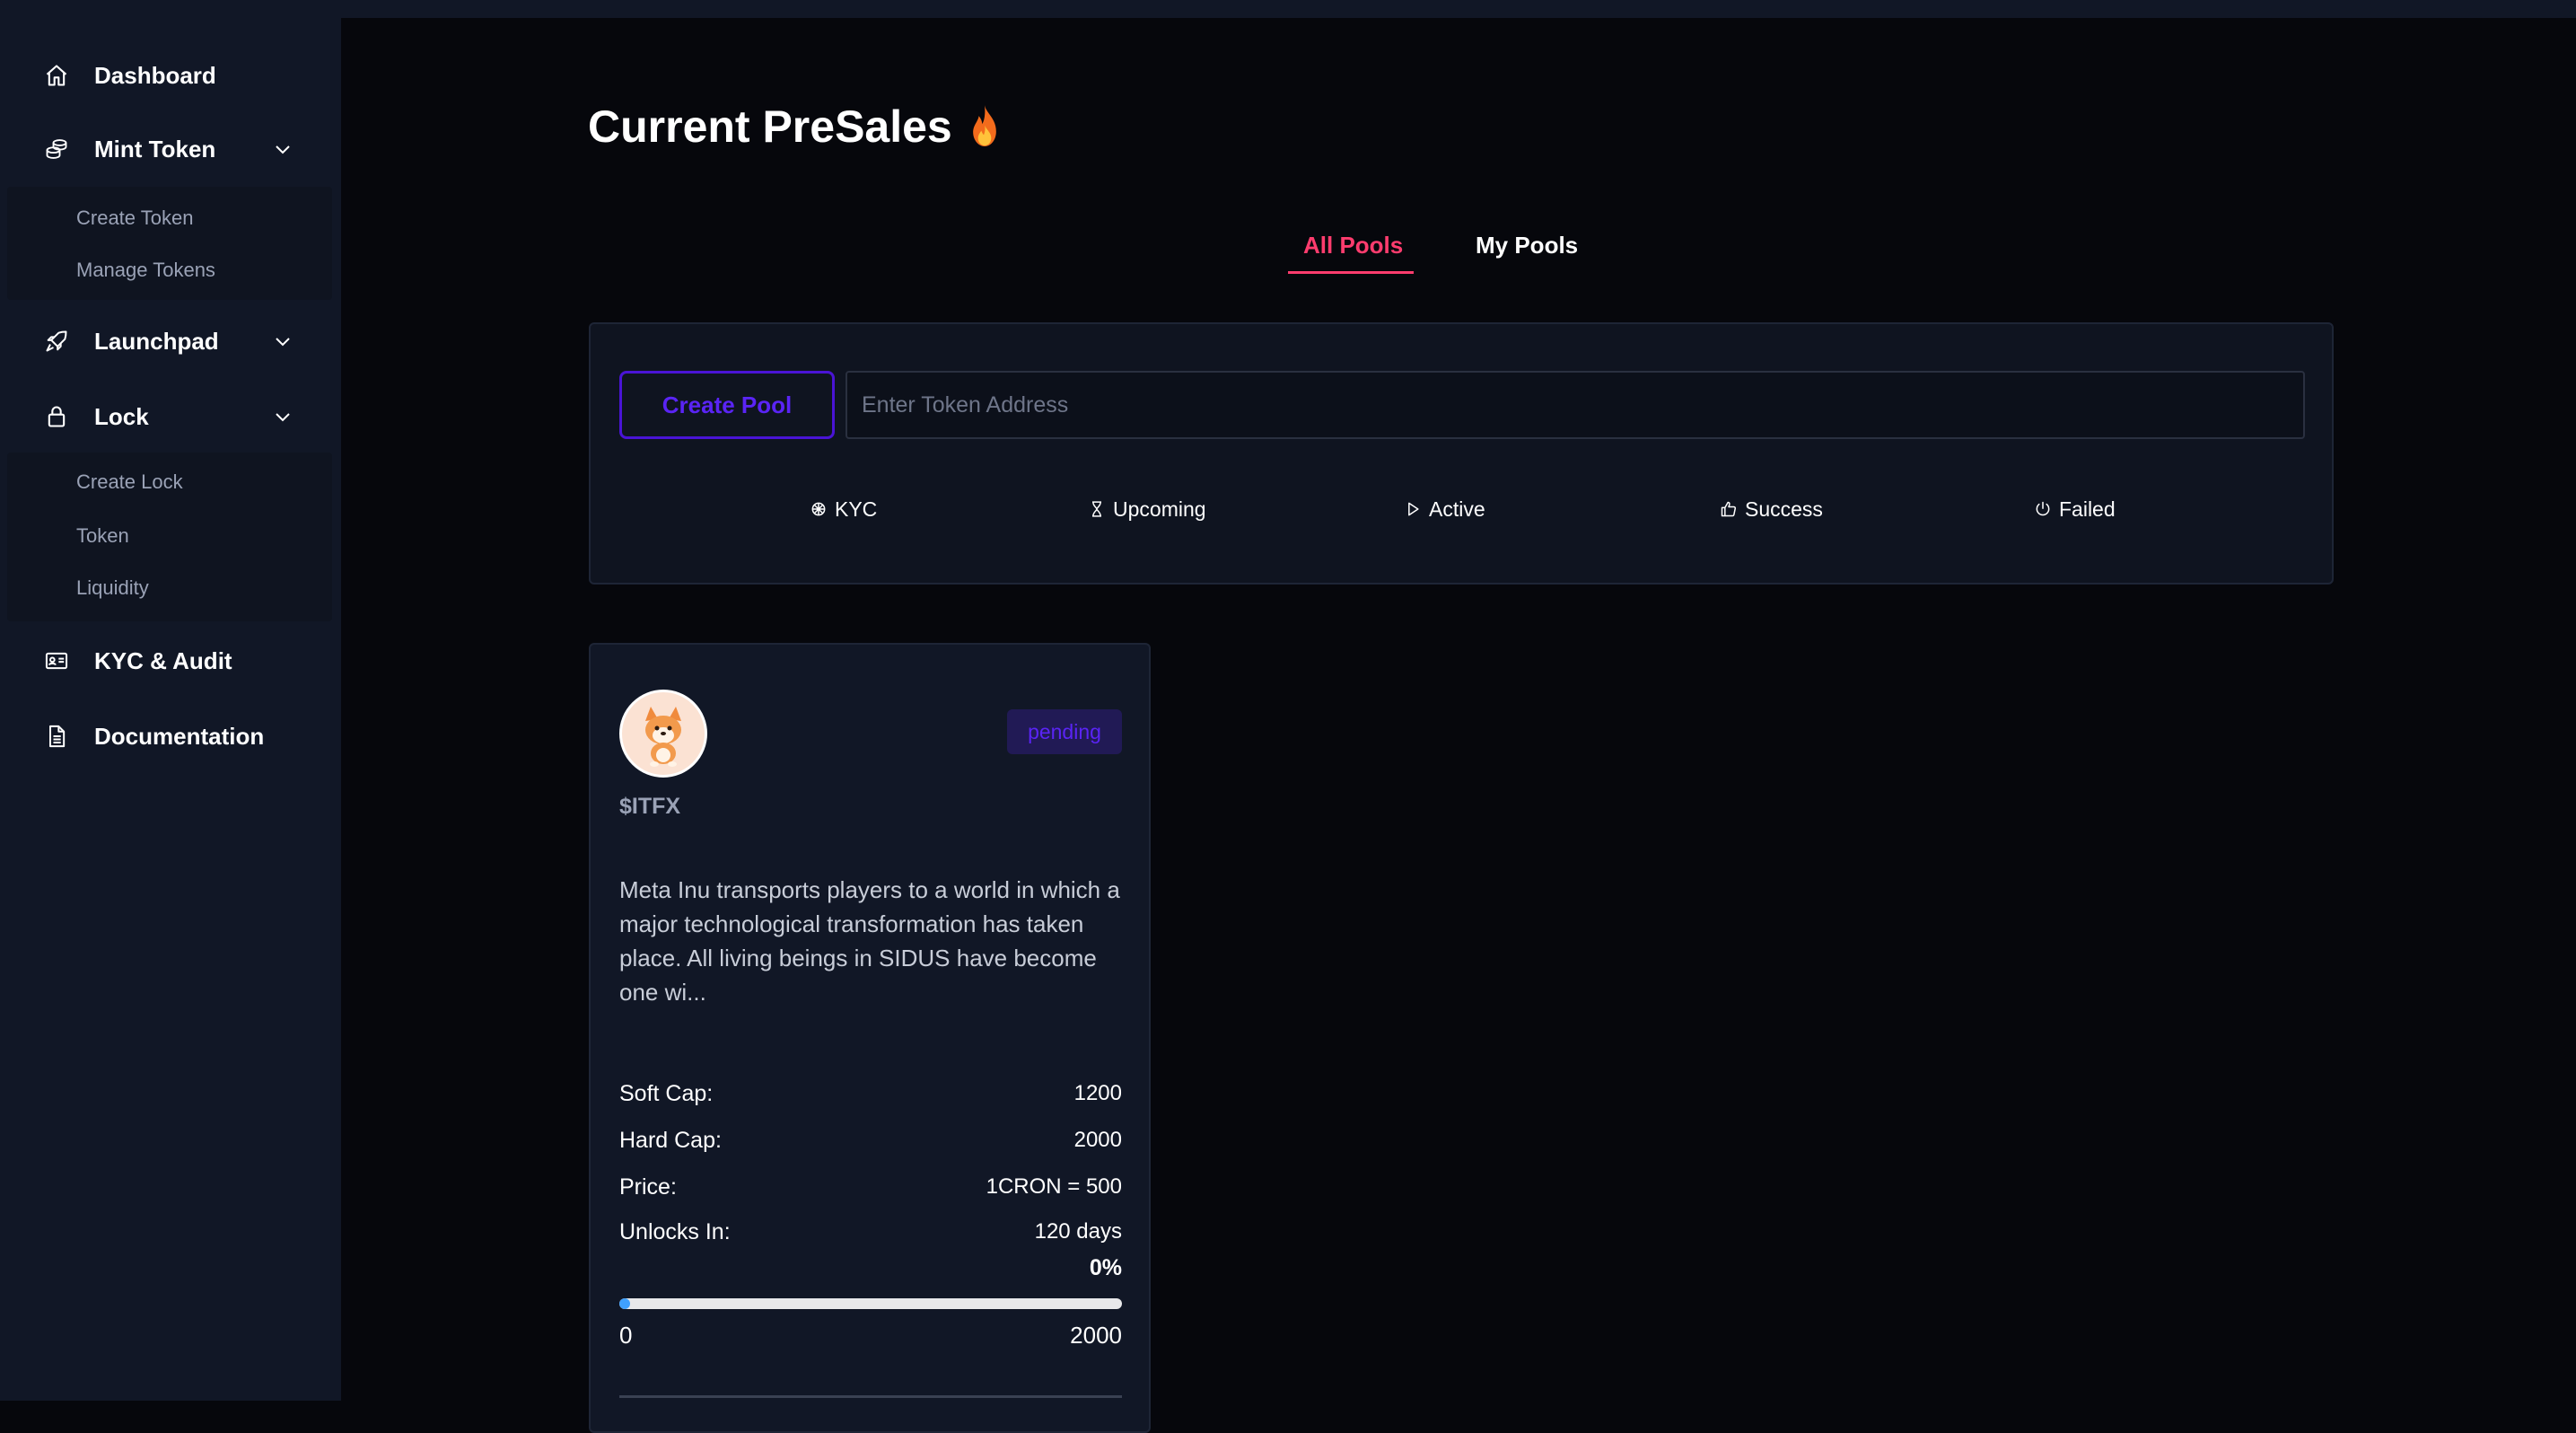 This screenshot has height=1433, width=2576. What do you see at coordinates (1159, 509) in the screenshot?
I see `filter-label: Upcoming` at bounding box center [1159, 509].